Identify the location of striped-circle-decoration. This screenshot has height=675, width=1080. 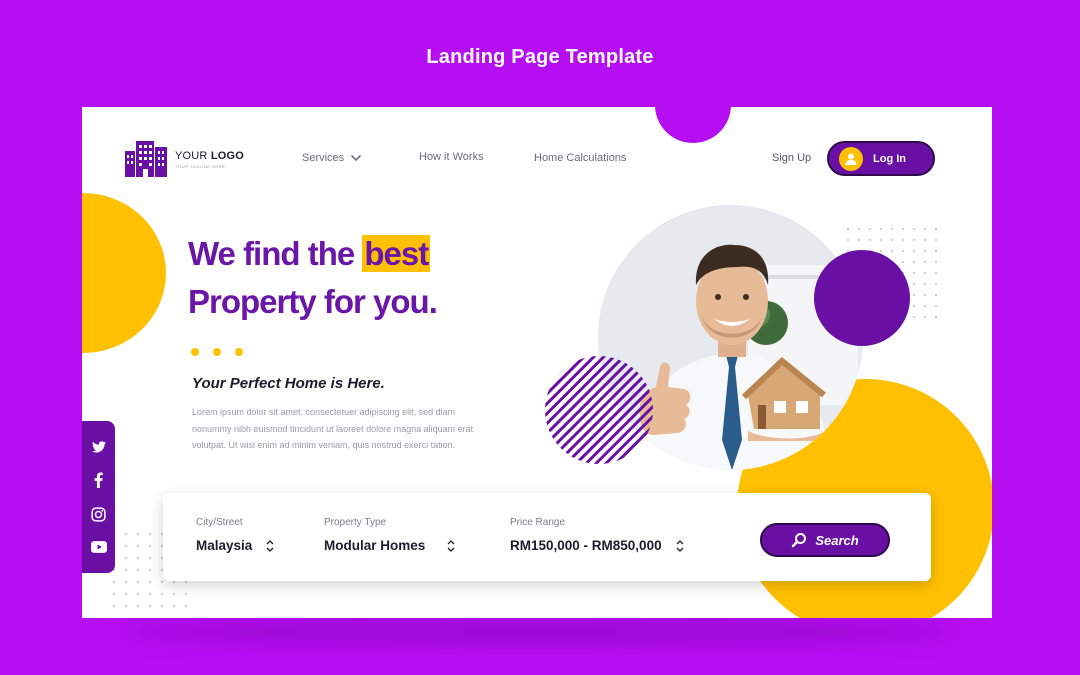
(599, 410).